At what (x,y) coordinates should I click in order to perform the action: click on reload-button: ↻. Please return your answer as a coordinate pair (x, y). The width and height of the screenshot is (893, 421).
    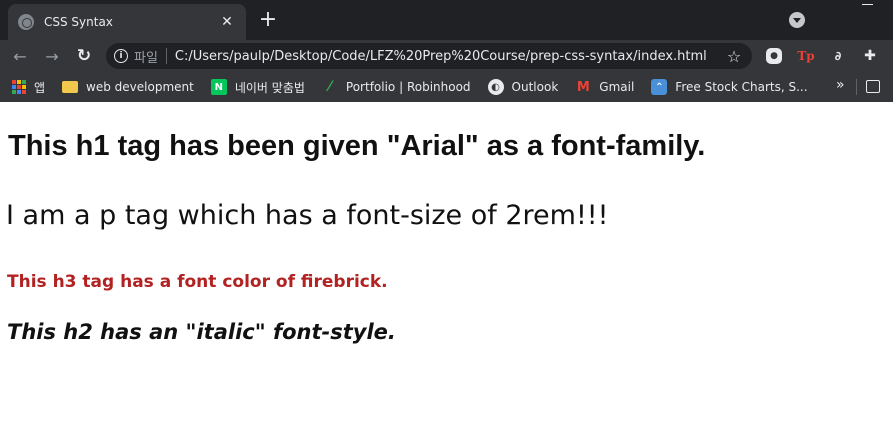
    Looking at the image, I should click on (84, 56).